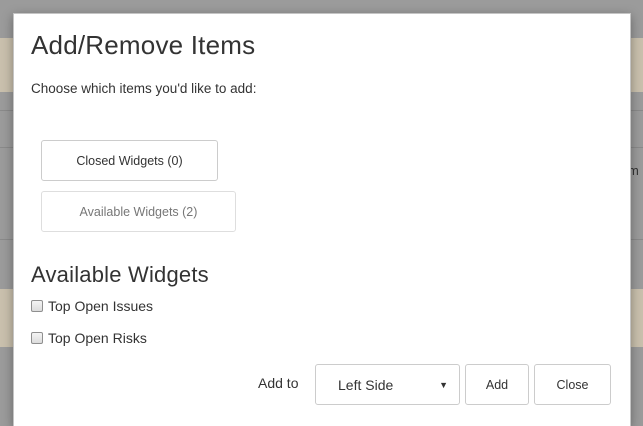  What do you see at coordinates (497, 384) in the screenshot?
I see `add-button: Add` at bounding box center [497, 384].